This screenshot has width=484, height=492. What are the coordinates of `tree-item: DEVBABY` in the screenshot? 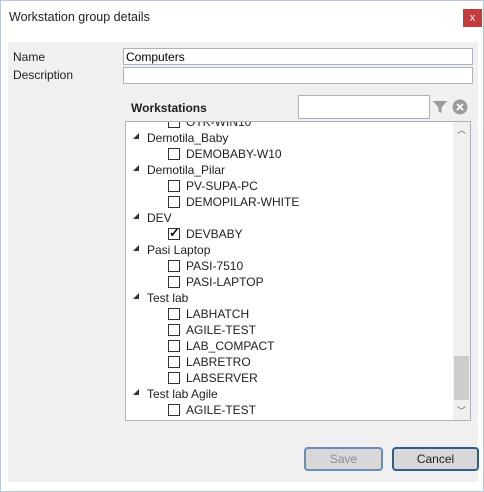 It's located at (289, 233).